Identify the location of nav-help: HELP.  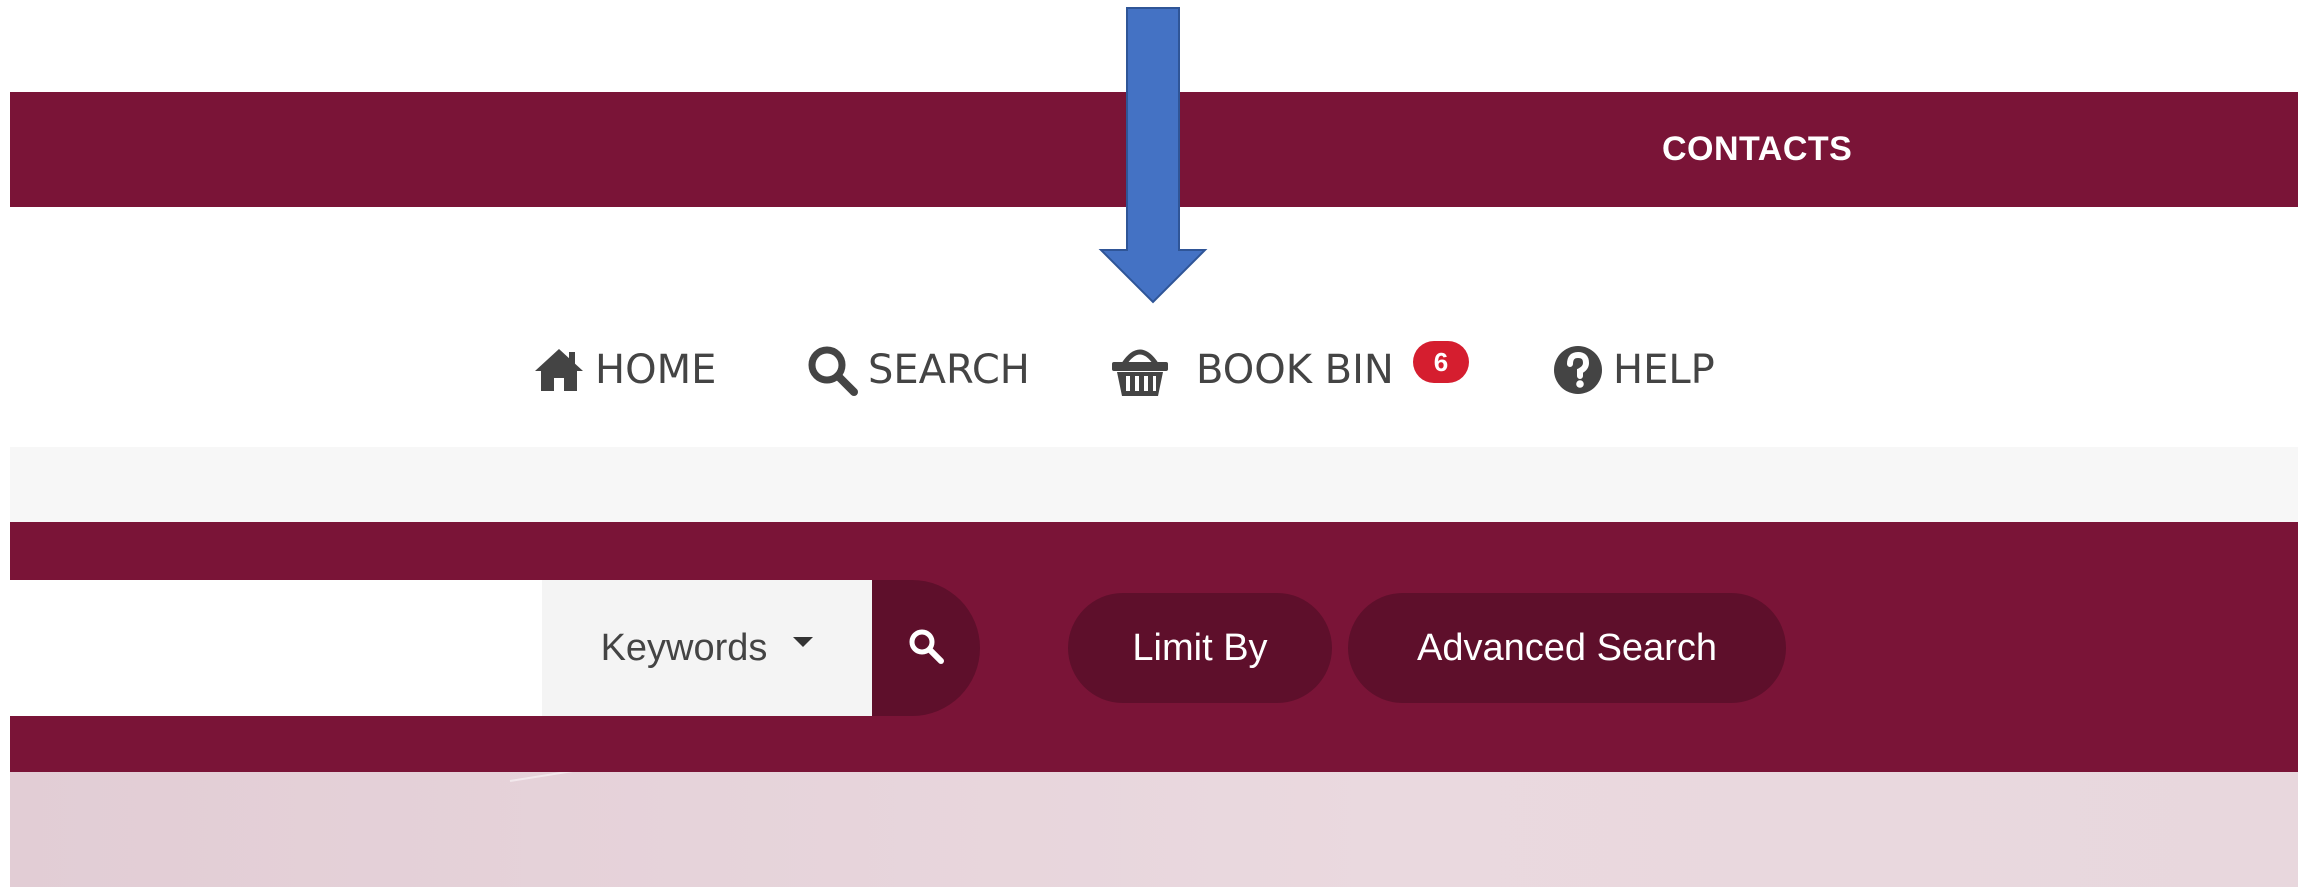
(1634, 370).